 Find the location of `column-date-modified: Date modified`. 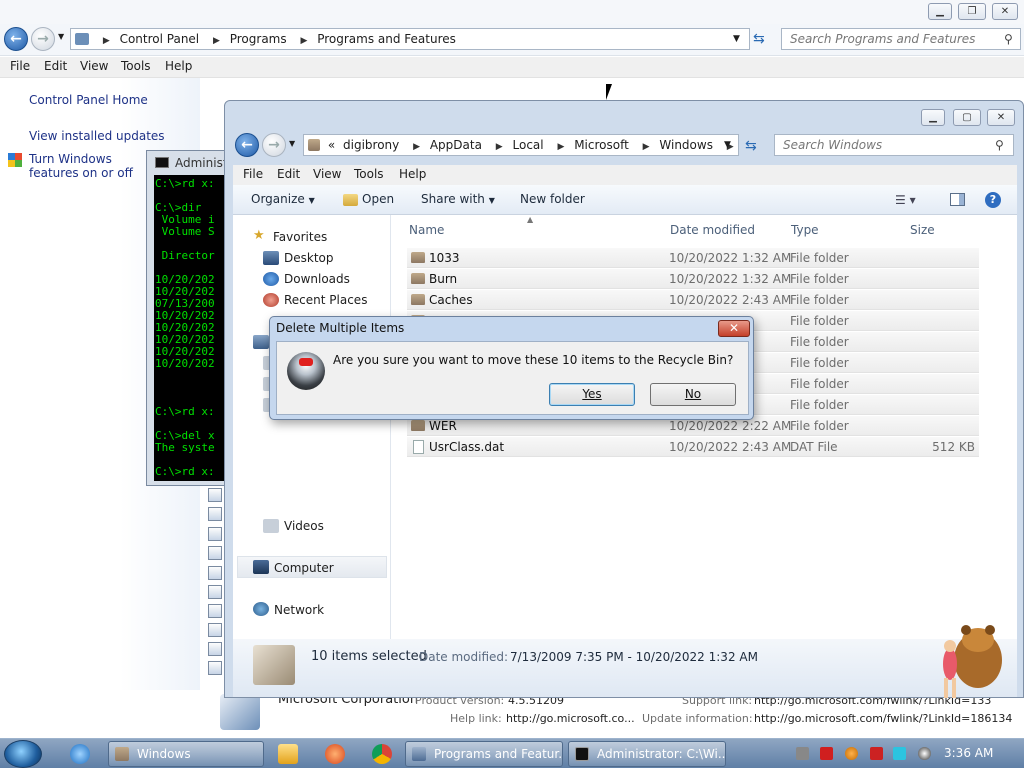

column-date-modified: Date modified is located at coordinates (712, 230).